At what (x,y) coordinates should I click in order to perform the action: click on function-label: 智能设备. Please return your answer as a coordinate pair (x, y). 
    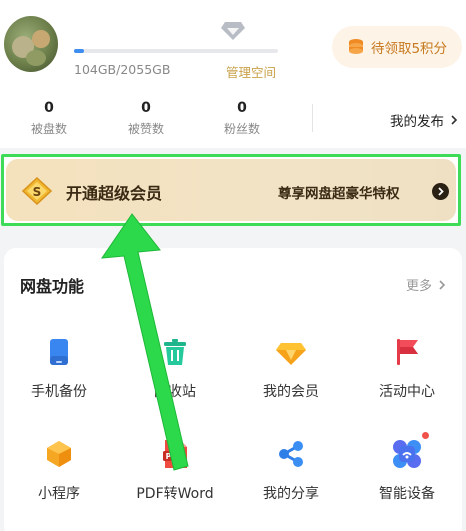
    Looking at the image, I should click on (407, 494).